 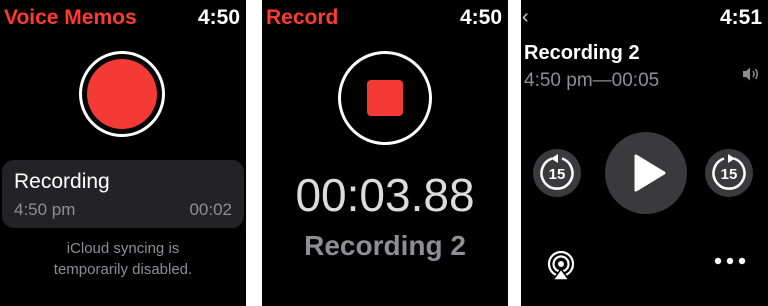 I want to click on play-icon, so click(x=650, y=173).